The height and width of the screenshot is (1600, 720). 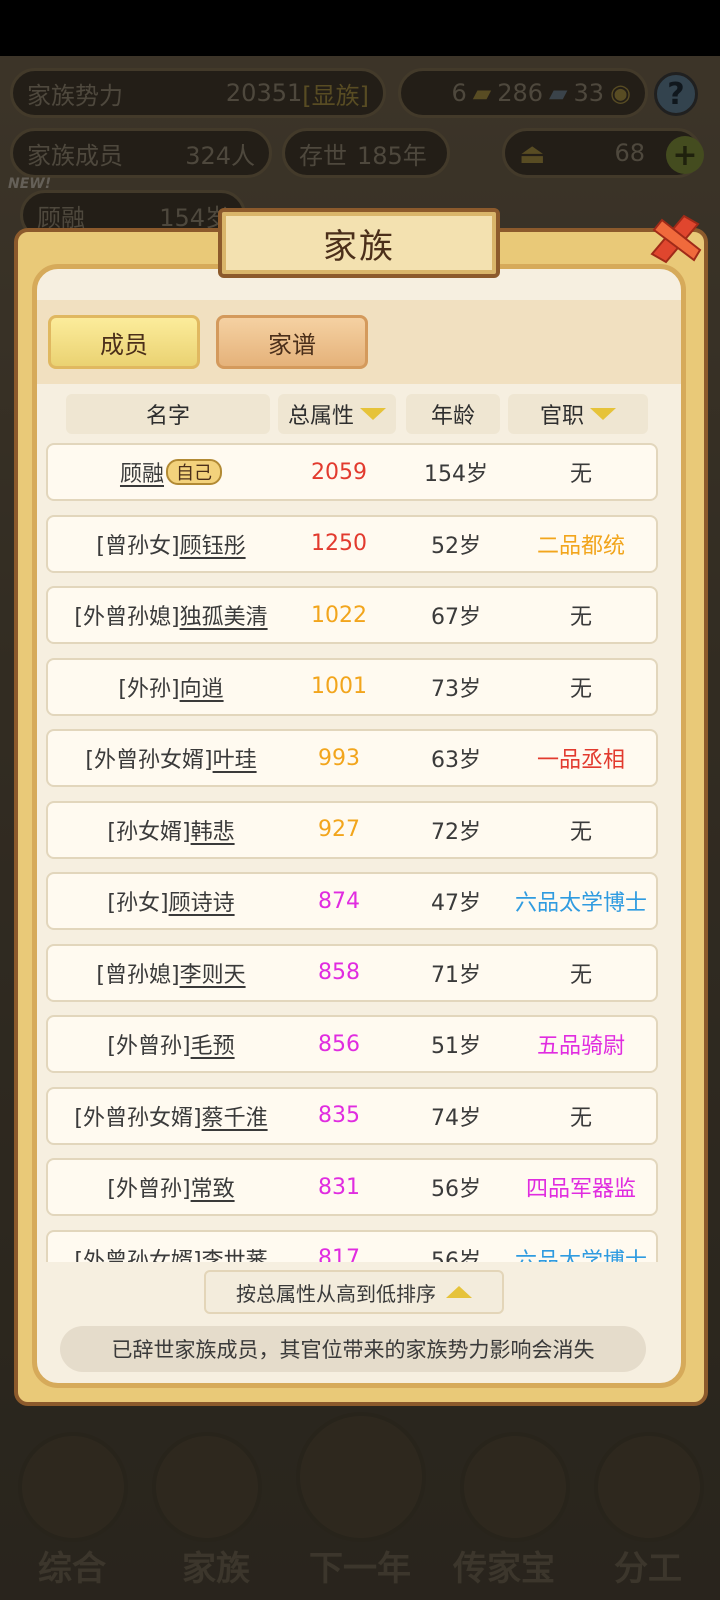 What do you see at coordinates (339, 829) in the screenshot?
I see `member-total-attr: 927` at bounding box center [339, 829].